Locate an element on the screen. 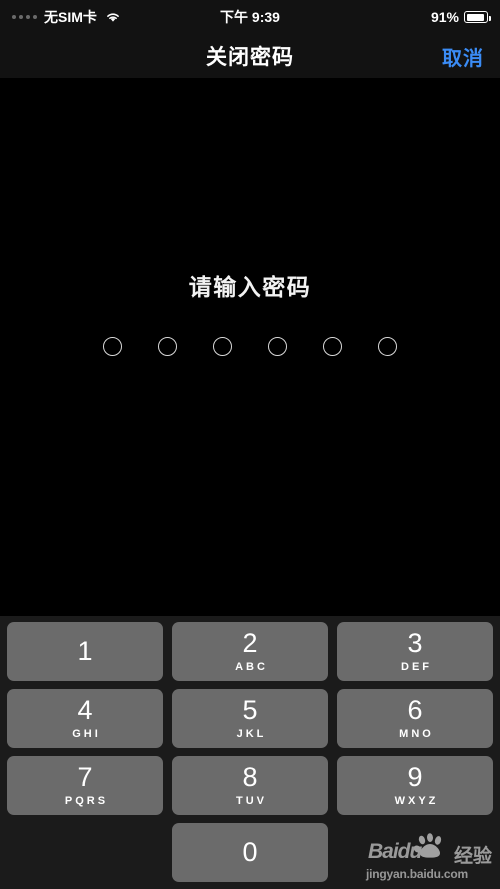  keypad-row: 7 PQRS 8 TUV 9 WXYZ is located at coordinates (250, 785).